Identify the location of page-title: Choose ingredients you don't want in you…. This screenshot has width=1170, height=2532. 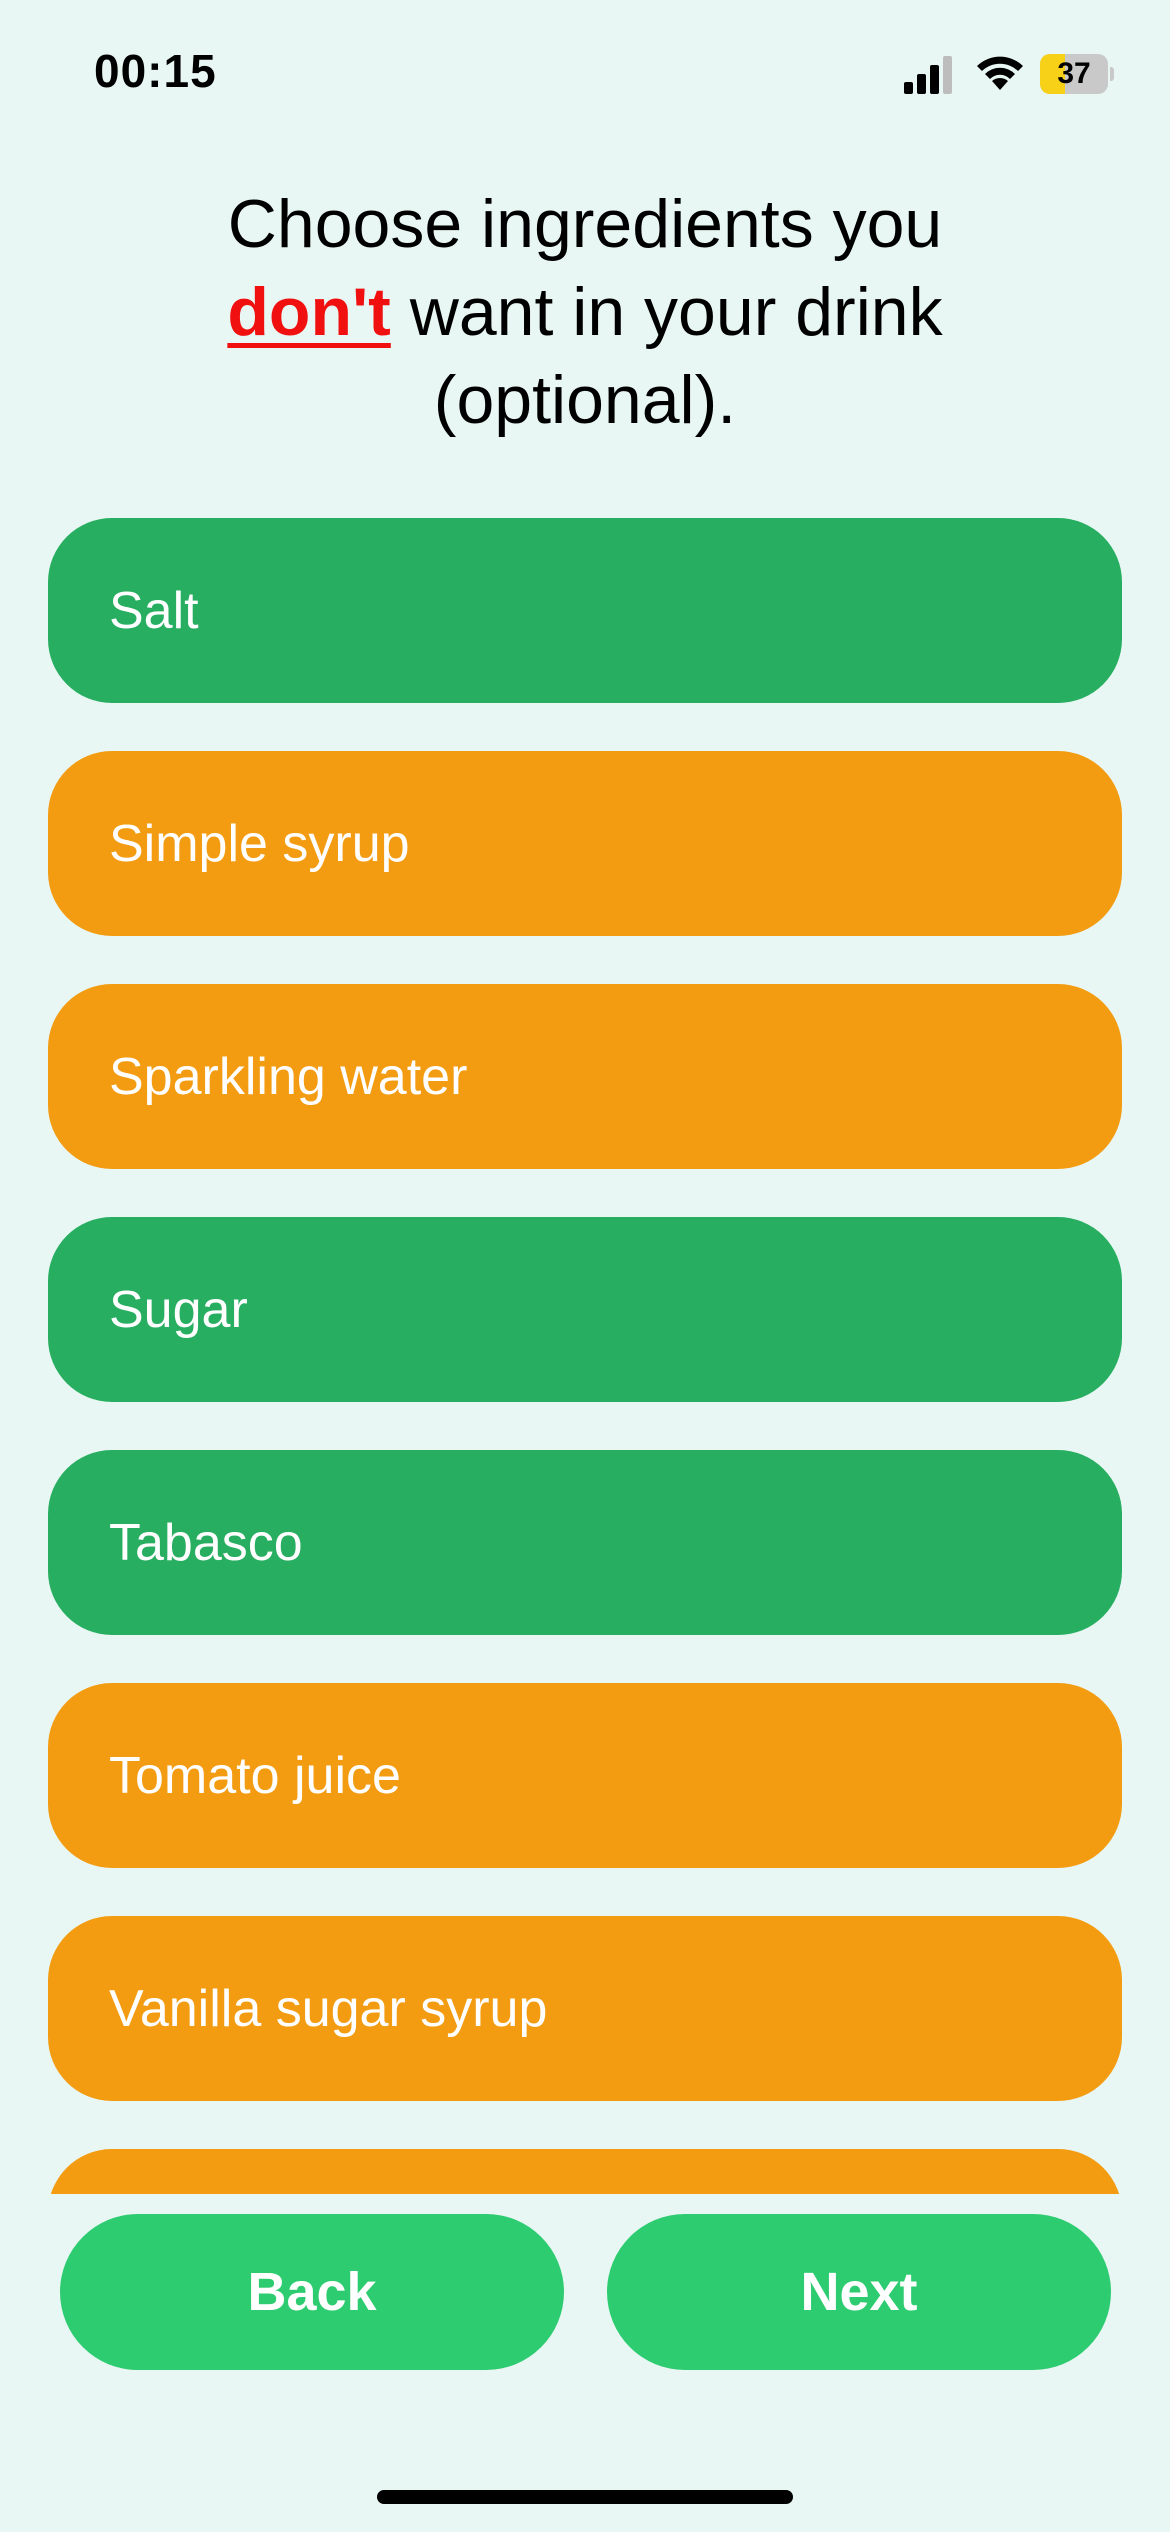
(585, 312).